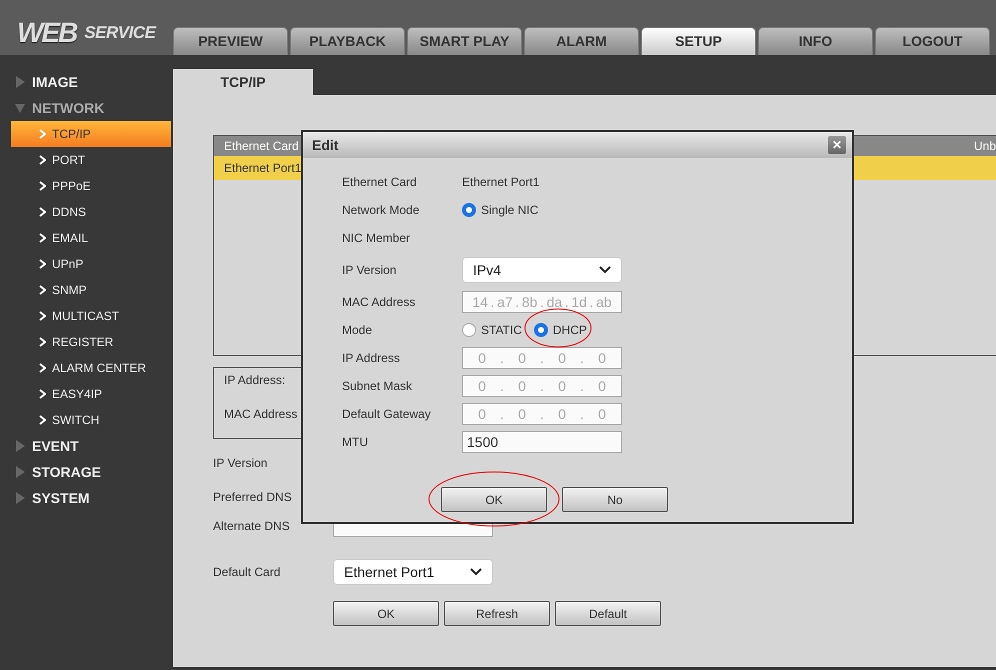 This screenshot has width=996, height=670. What do you see at coordinates (837, 145) in the screenshot?
I see `close-button: ✕` at bounding box center [837, 145].